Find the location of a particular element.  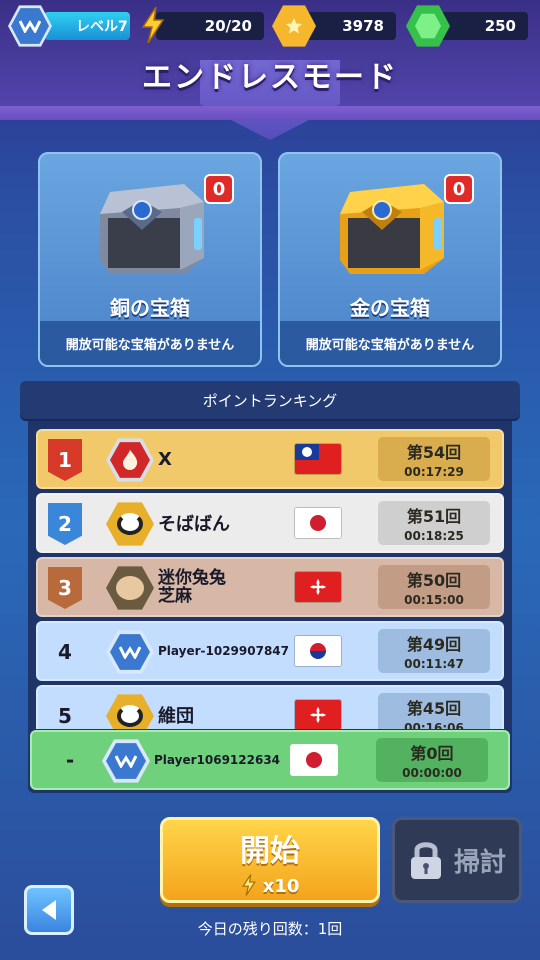

play-time: 00:17:29 is located at coordinates (434, 472).